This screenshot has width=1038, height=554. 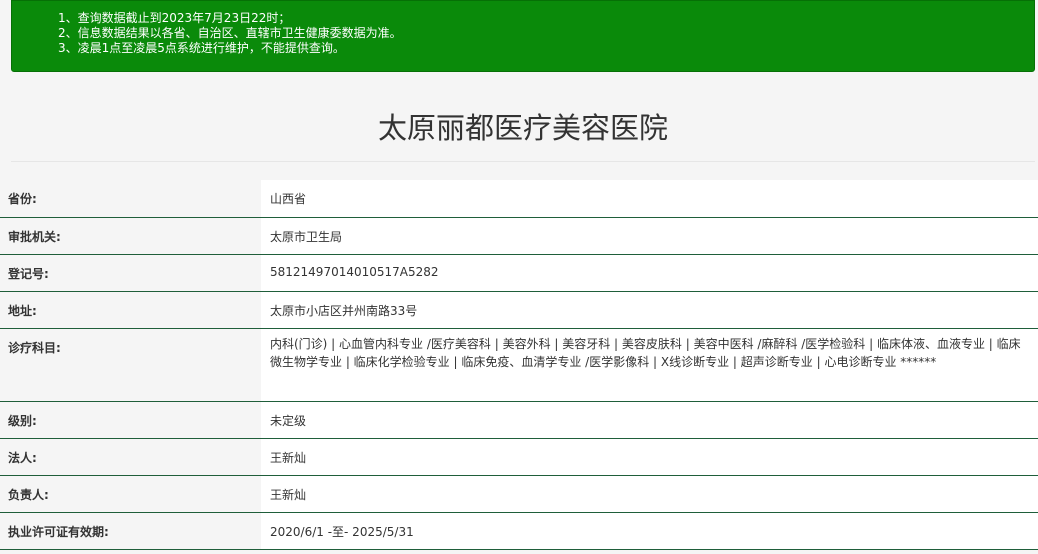 I want to click on row-value-person-in-charge: 王新灿, so click(x=649, y=494).